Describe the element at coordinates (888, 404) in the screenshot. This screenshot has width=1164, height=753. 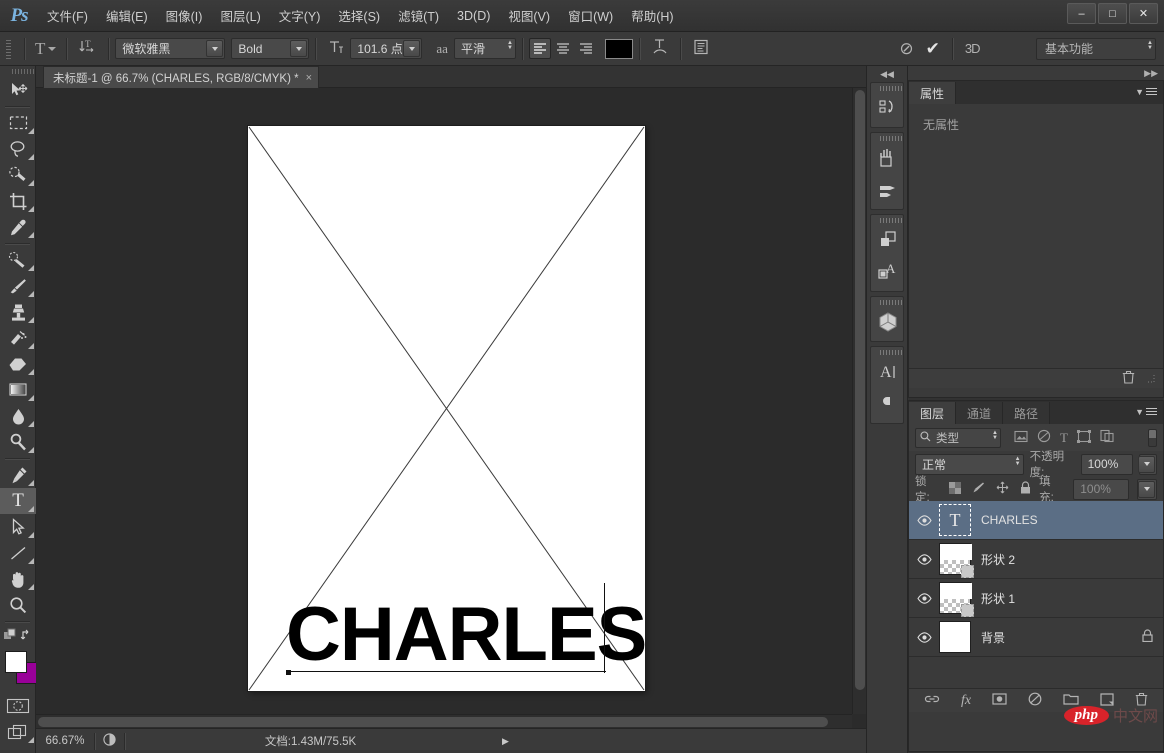
I see `paragraph-panel-icon` at that location.